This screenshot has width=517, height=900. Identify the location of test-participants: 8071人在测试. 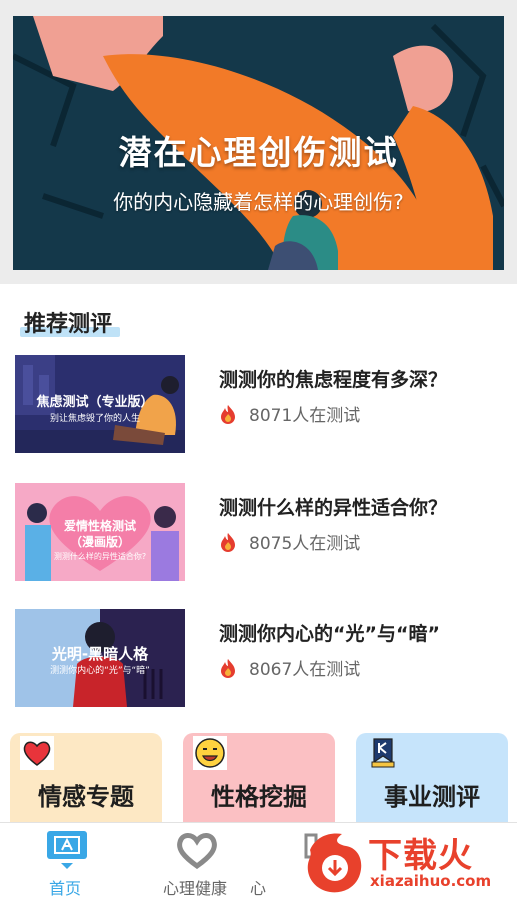
(289, 413).